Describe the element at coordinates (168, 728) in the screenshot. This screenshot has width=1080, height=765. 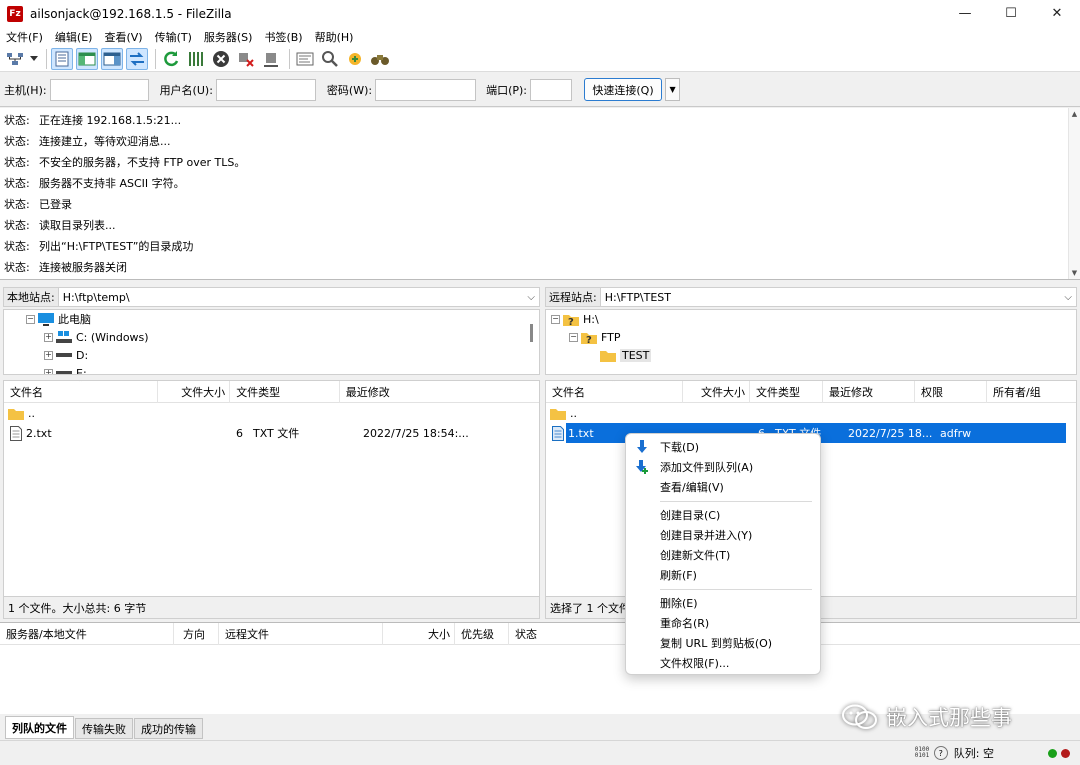
I see `tab-successful-transfers: 成功的传输` at that location.